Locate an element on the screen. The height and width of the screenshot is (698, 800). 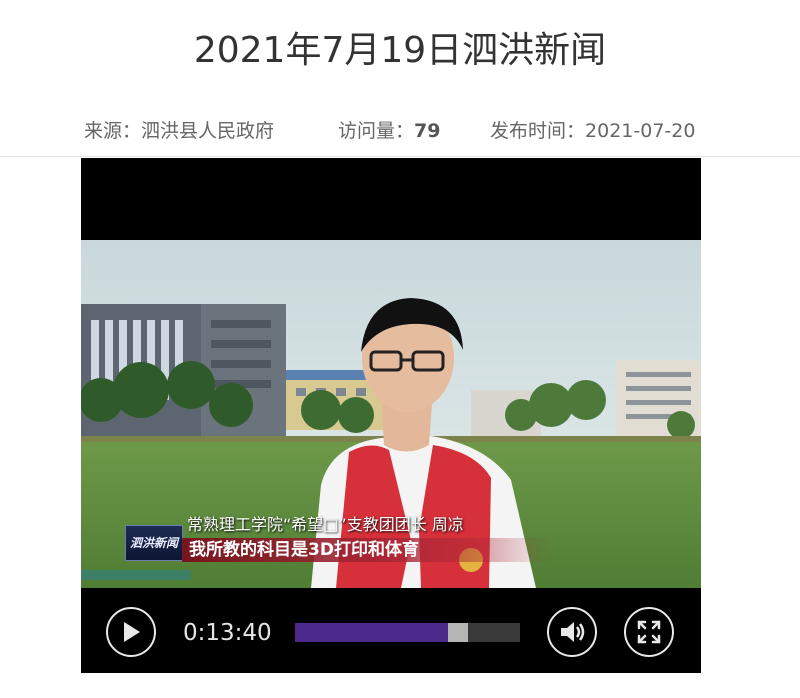
page-title: 2021年7月19日泗洪新闻 is located at coordinates (400, 50).